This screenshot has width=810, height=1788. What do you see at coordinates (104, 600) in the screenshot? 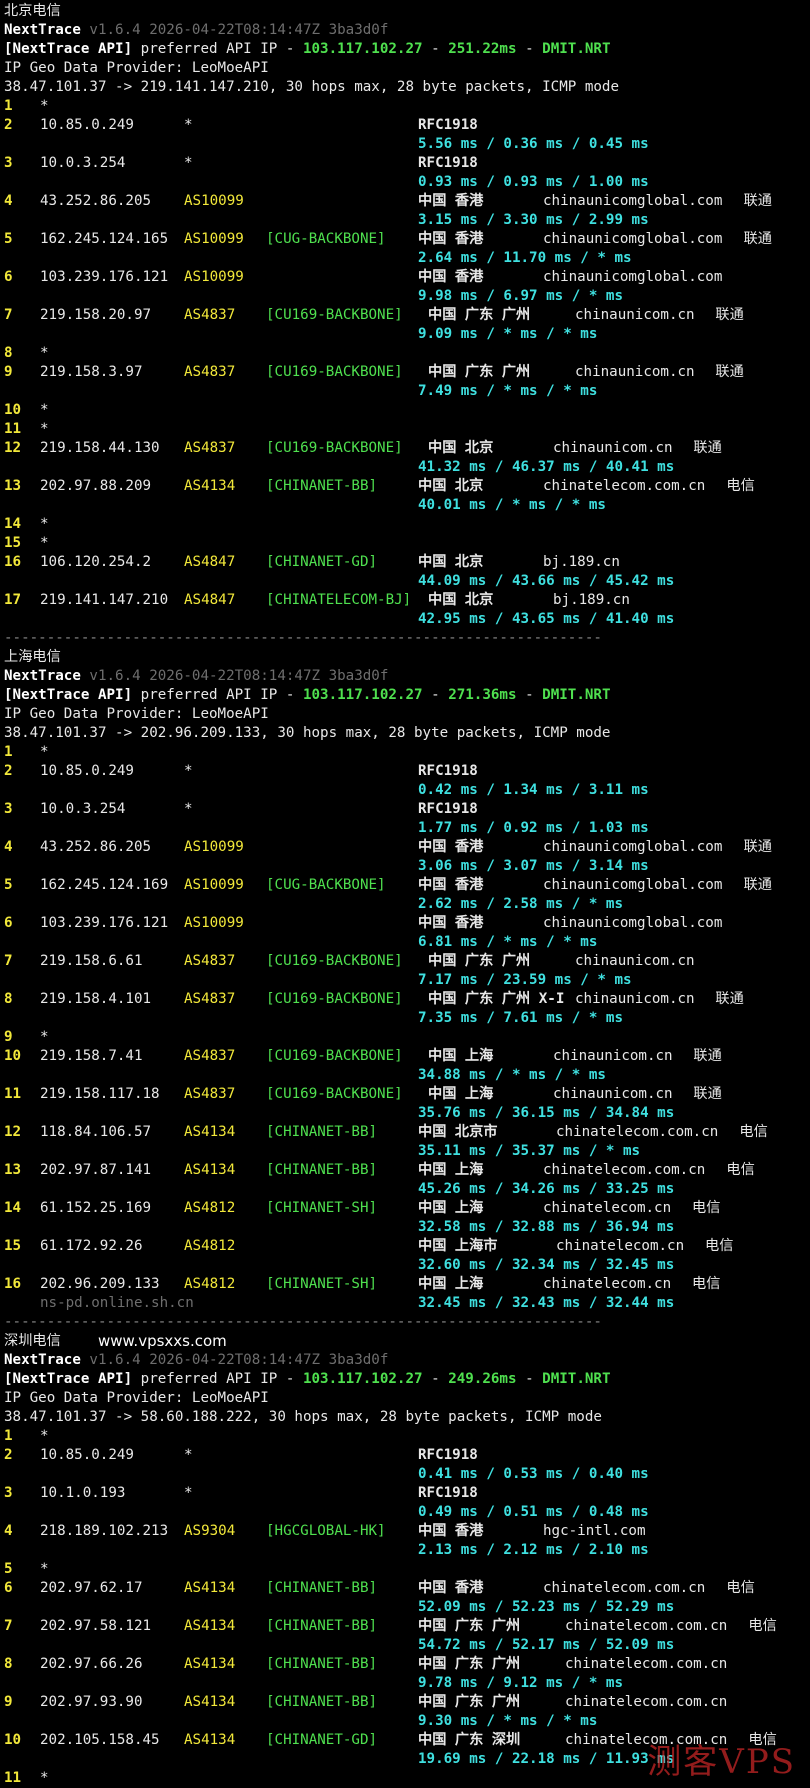
I see `hop-ip: 219.141.147.210` at bounding box center [104, 600].